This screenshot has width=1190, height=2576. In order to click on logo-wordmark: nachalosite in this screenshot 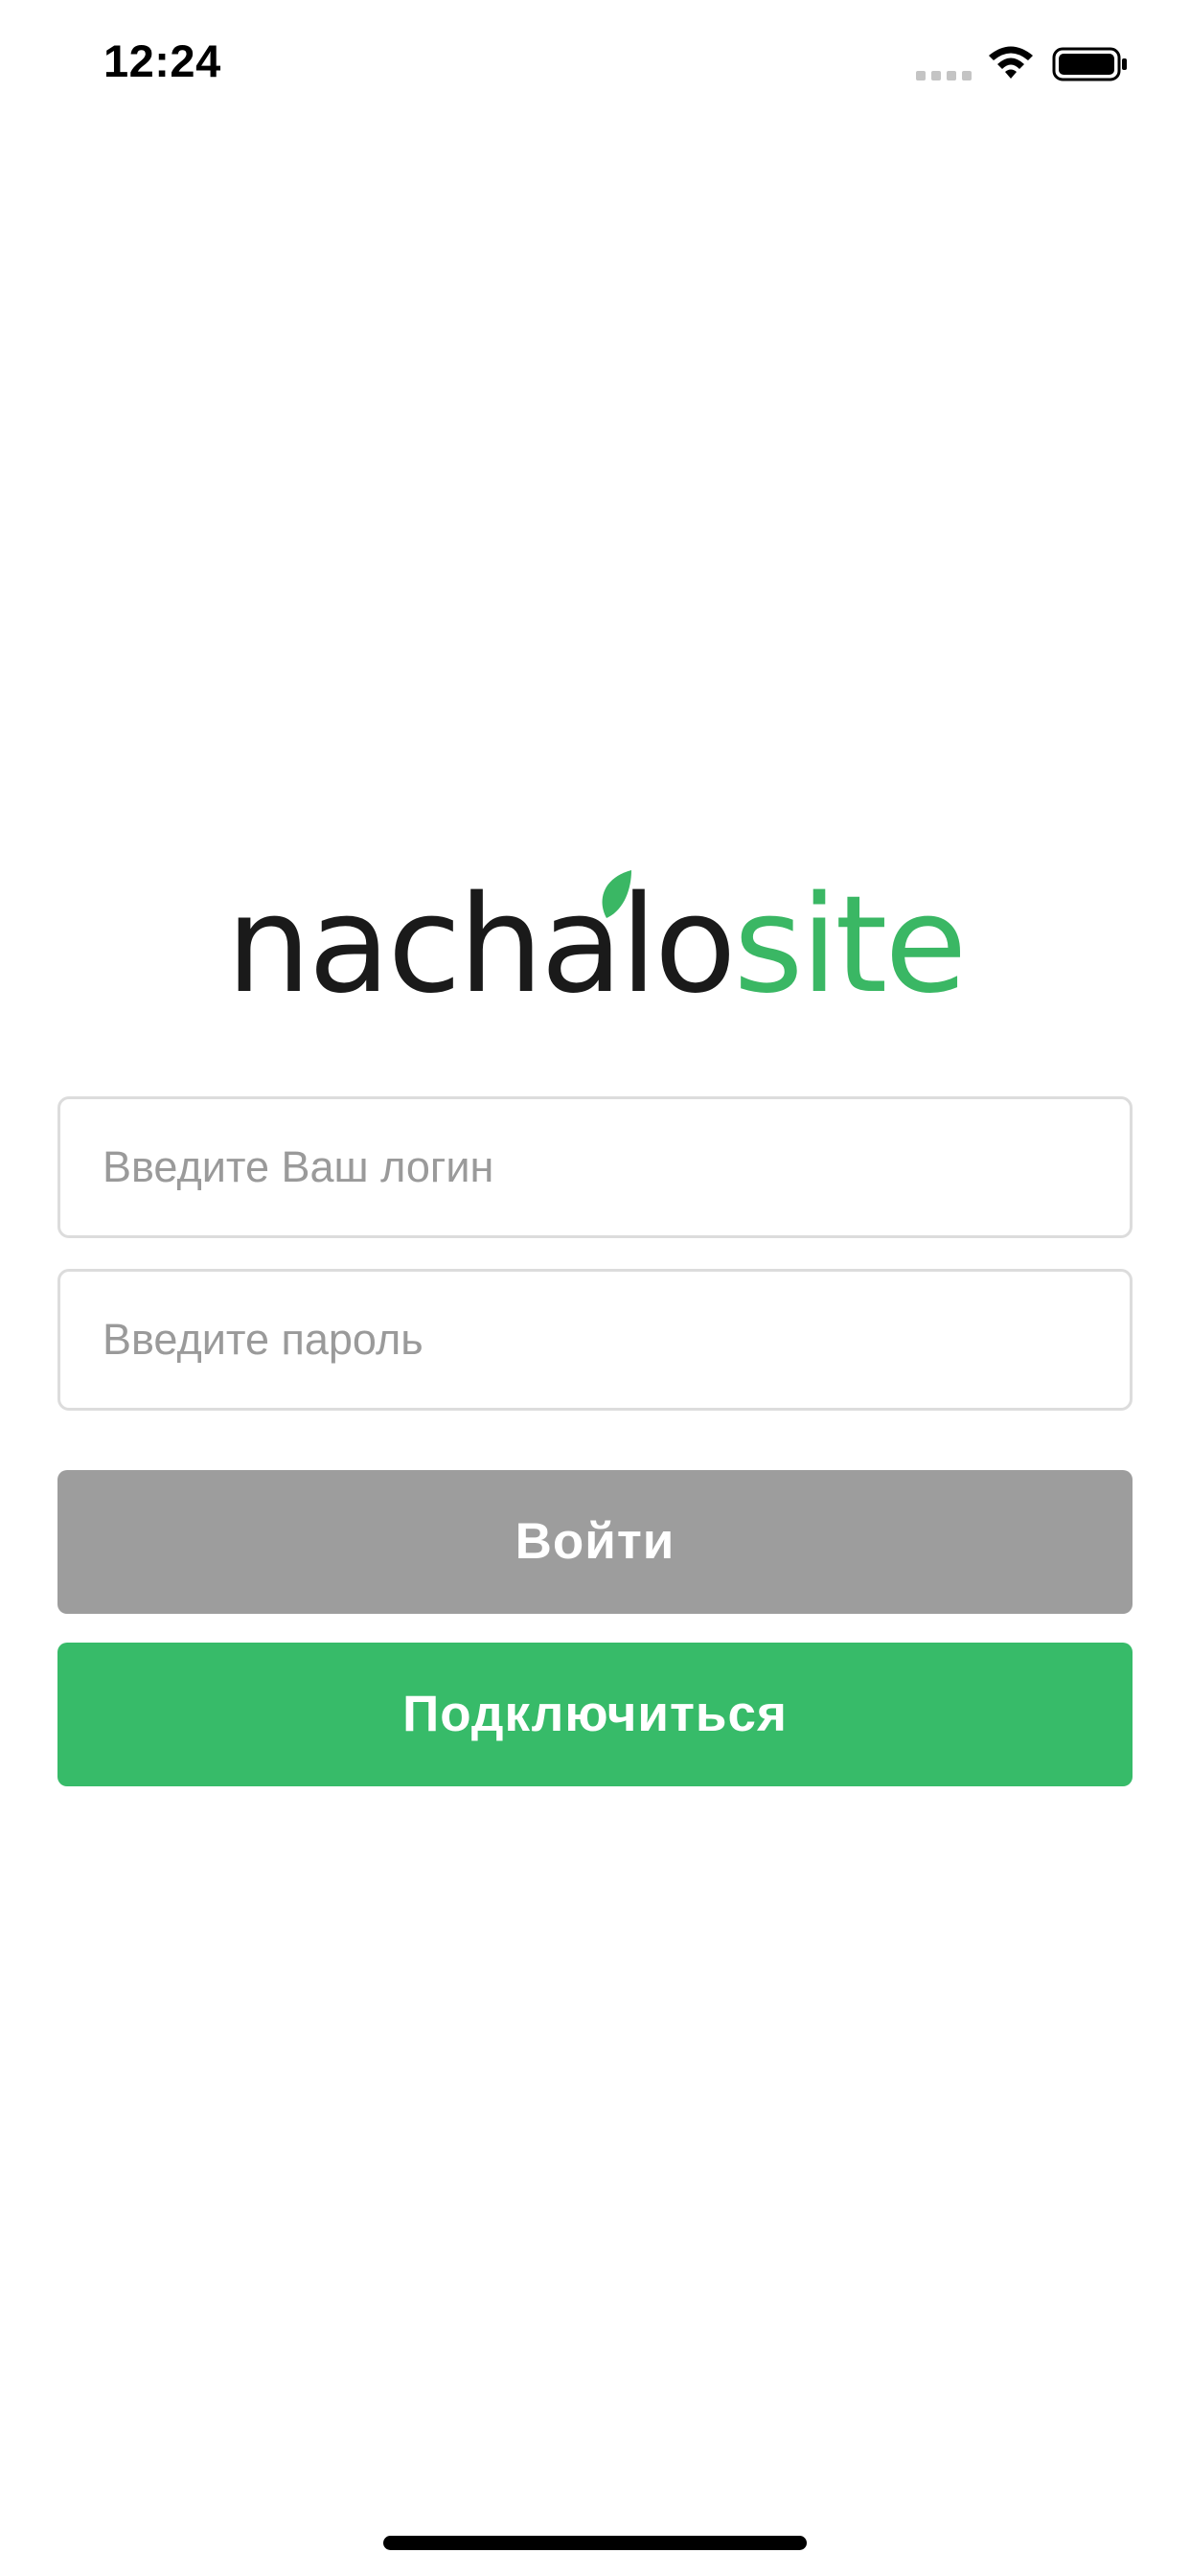, I will do `click(596, 946)`.